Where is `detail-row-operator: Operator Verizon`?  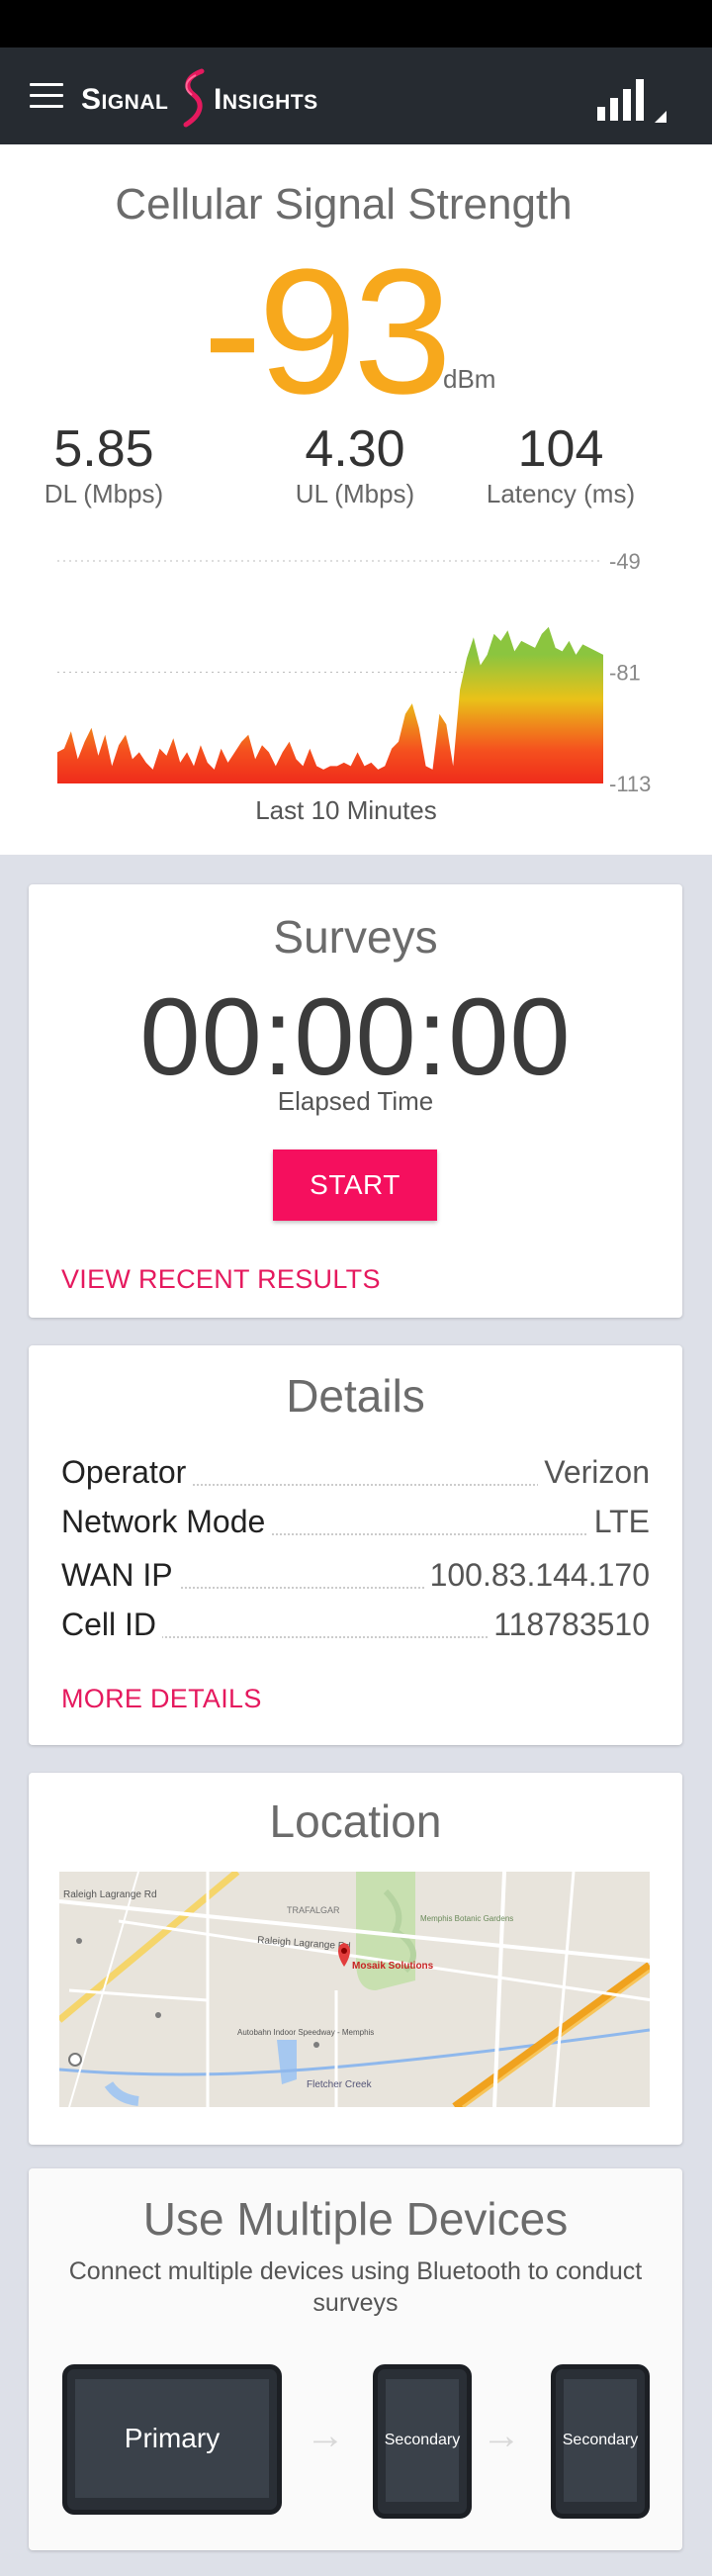 detail-row-operator: Operator Verizon is located at coordinates (356, 1476).